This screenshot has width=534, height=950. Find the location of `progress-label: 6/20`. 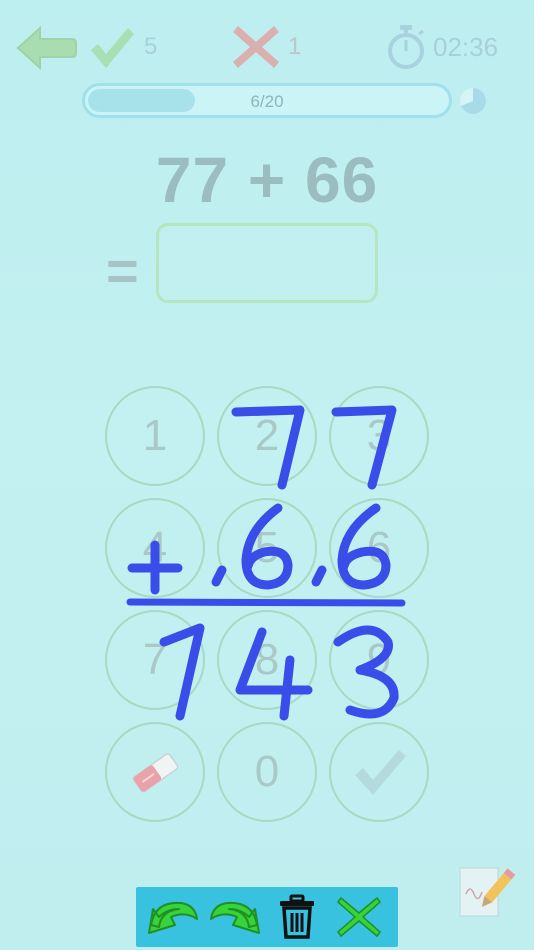

progress-label: 6/20 is located at coordinates (267, 101).